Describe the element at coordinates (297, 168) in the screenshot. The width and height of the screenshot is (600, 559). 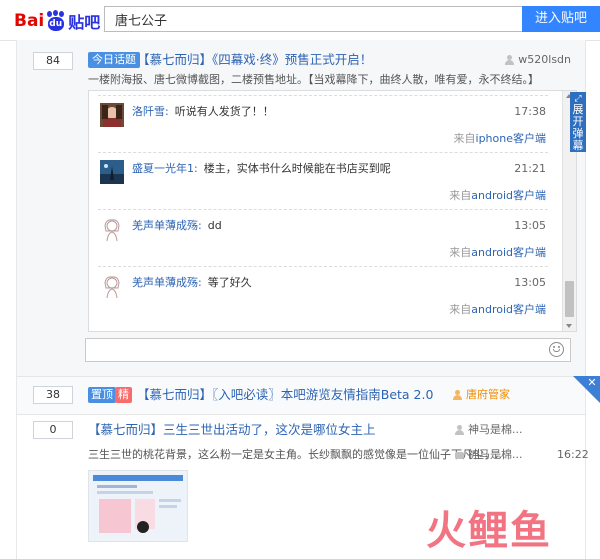
I see `comment-text: 楼主，实体书什么时候能在书店买到呢` at that location.